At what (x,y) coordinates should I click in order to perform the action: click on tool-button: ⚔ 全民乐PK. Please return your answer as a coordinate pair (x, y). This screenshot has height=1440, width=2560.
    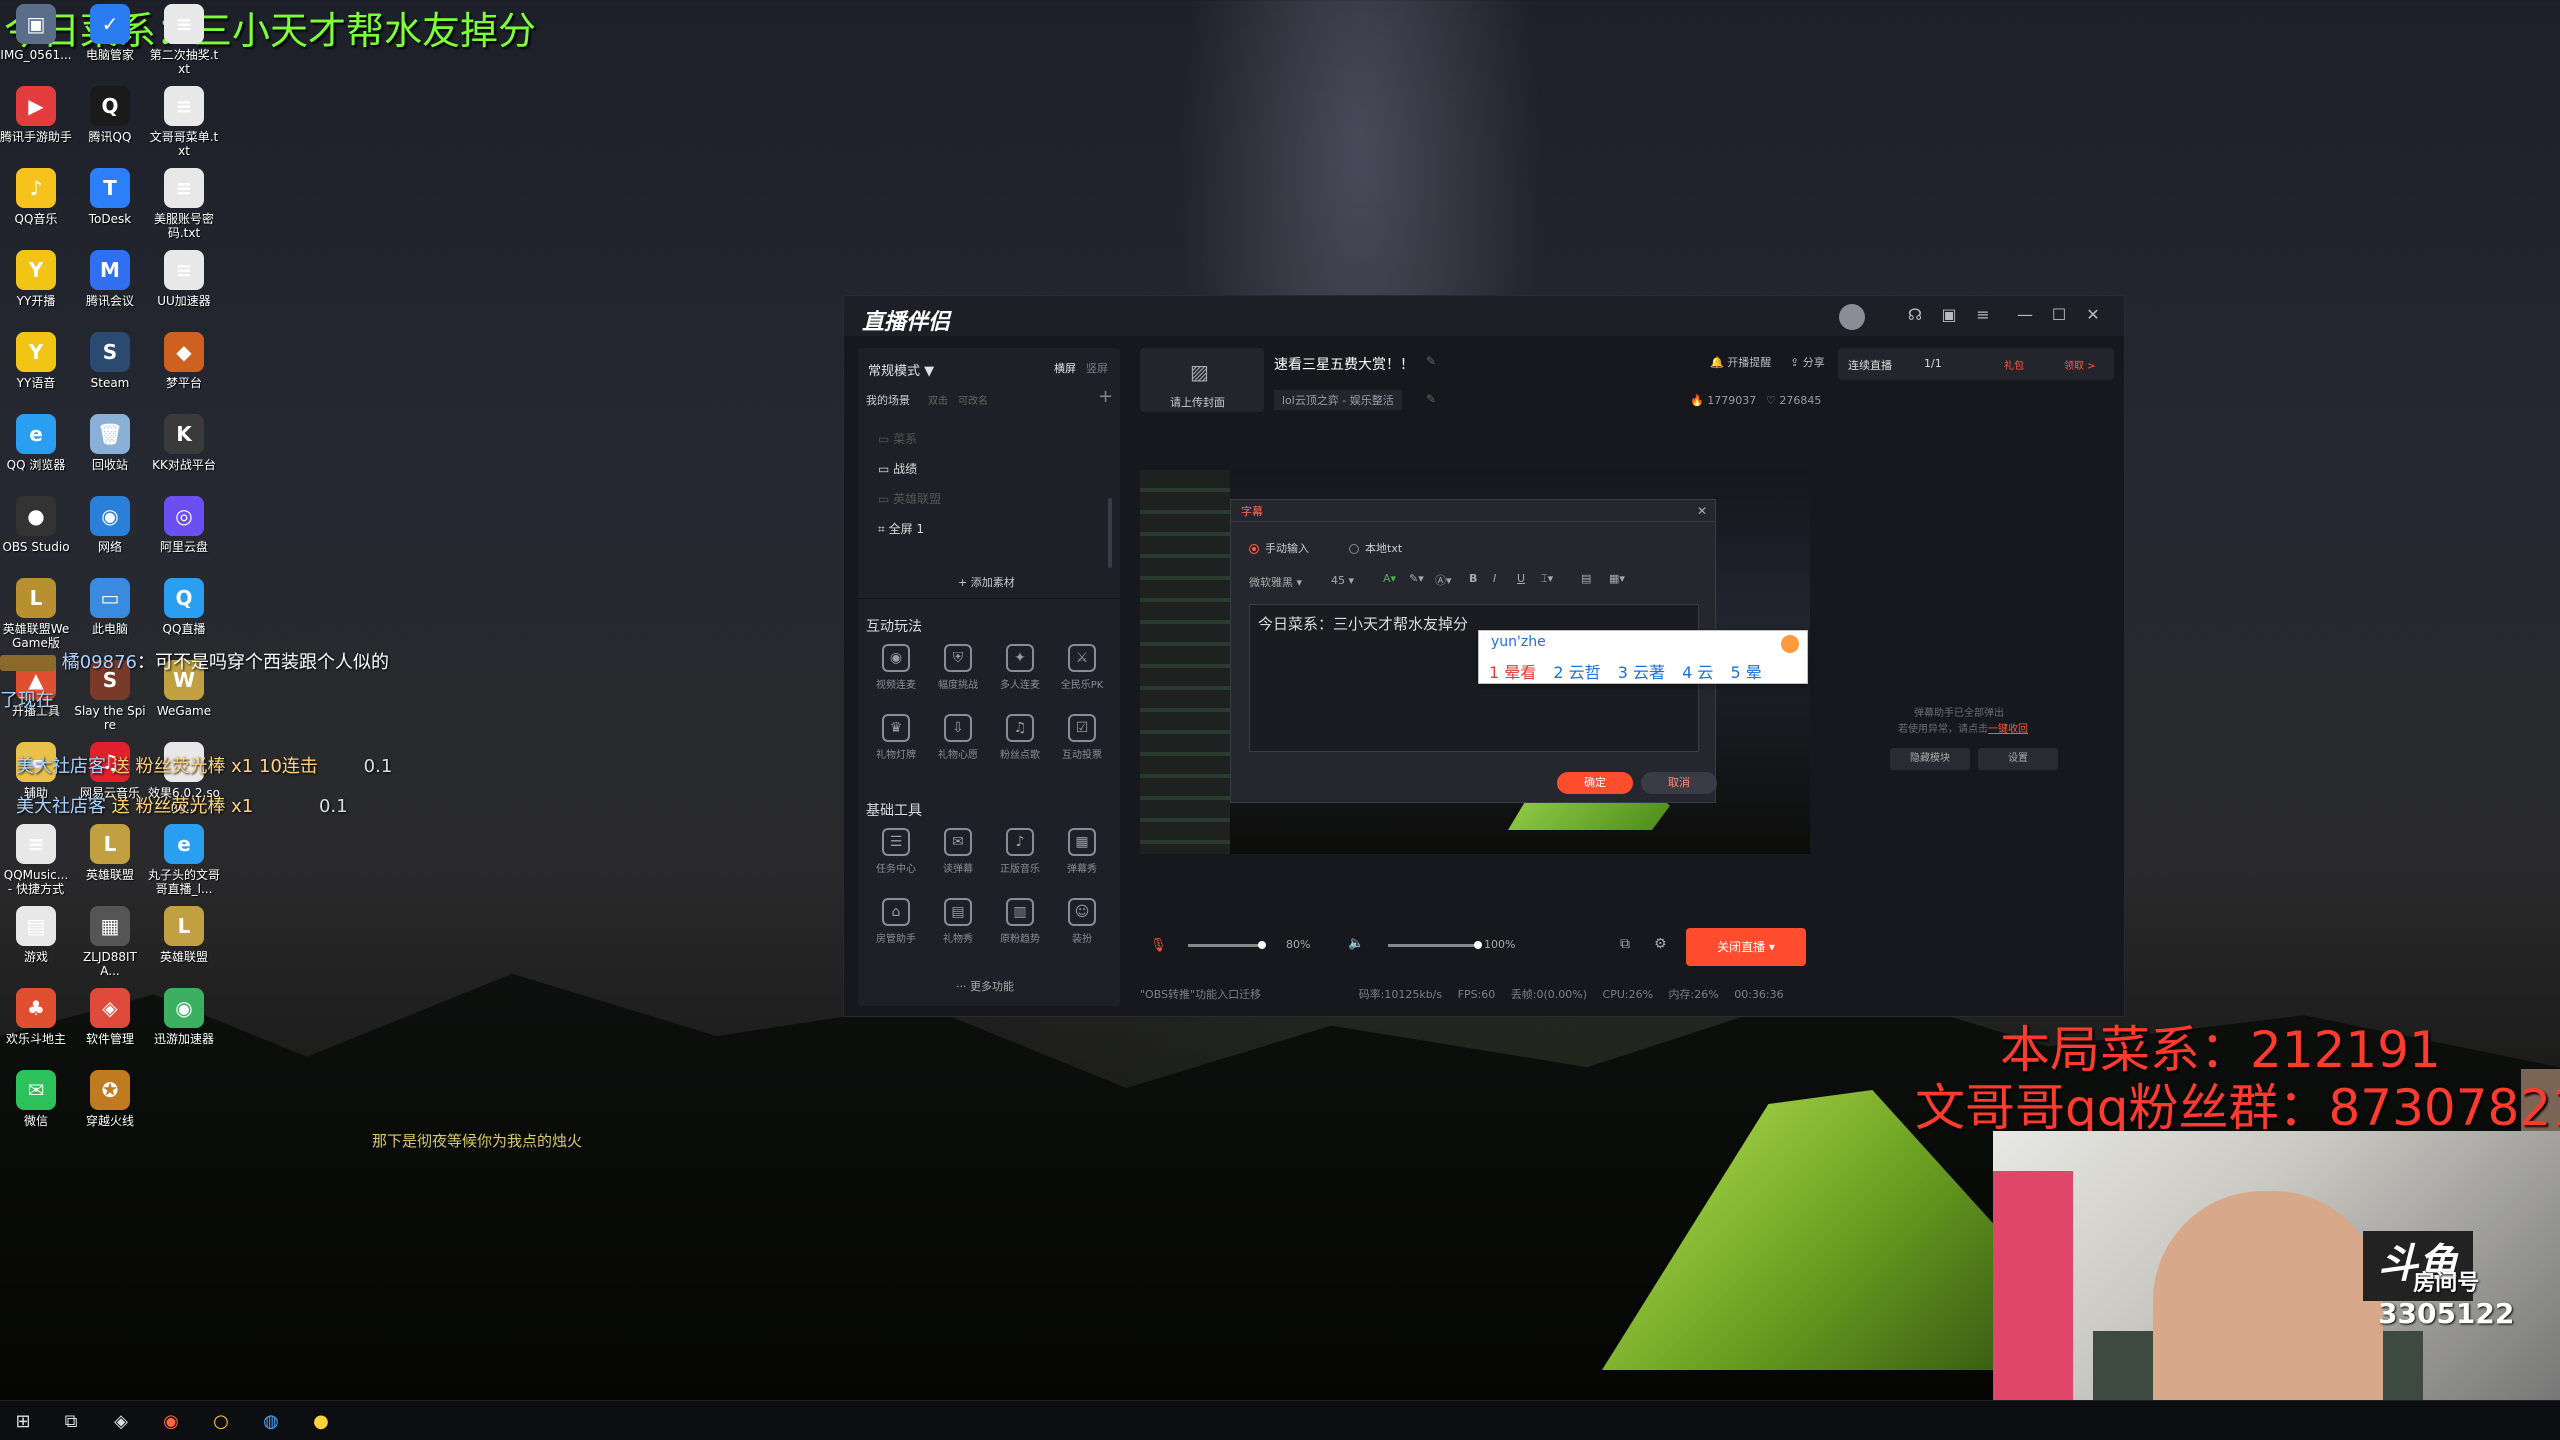
    Looking at the image, I should click on (1082, 667).